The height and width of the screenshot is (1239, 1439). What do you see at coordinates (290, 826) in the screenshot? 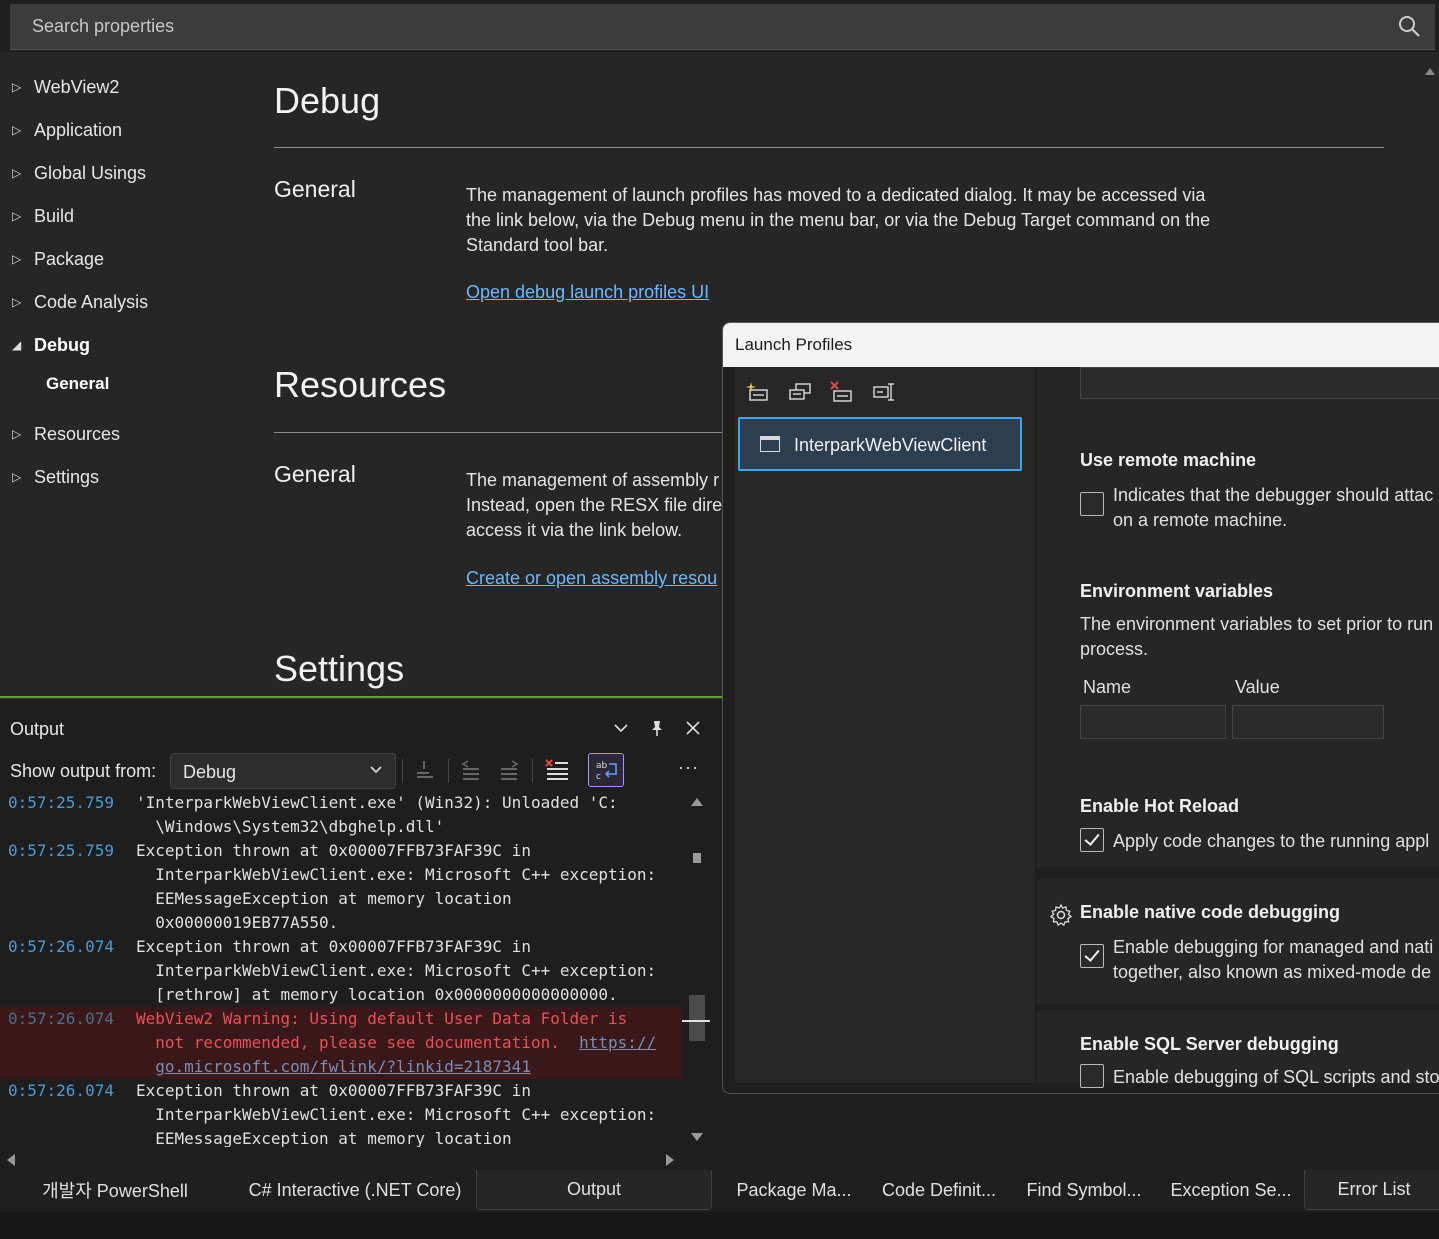
I see `log-line: \Windows\System32\dbghelp.dll'` at bounding box center [290, 826].